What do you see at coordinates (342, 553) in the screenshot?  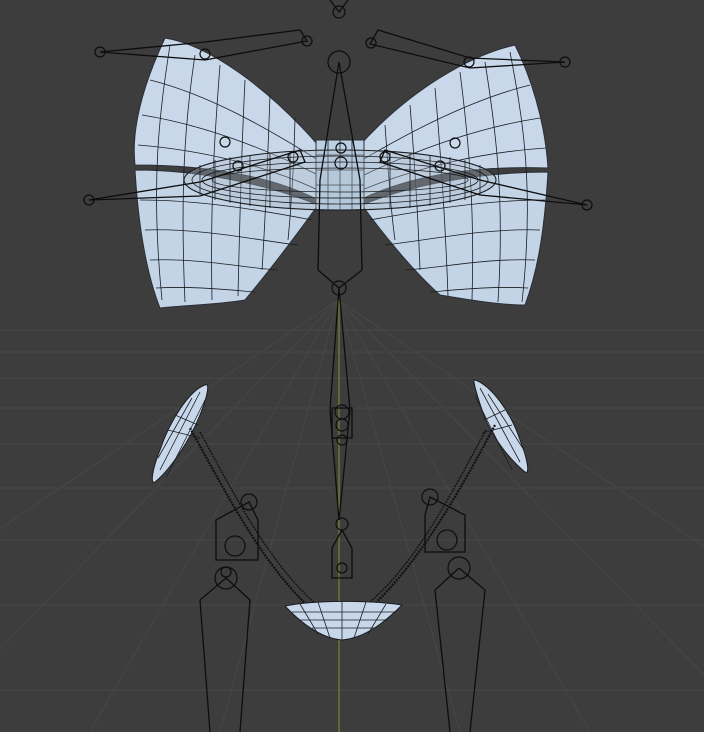 I see `bone-chain-center` at bounding box center [342, 553].